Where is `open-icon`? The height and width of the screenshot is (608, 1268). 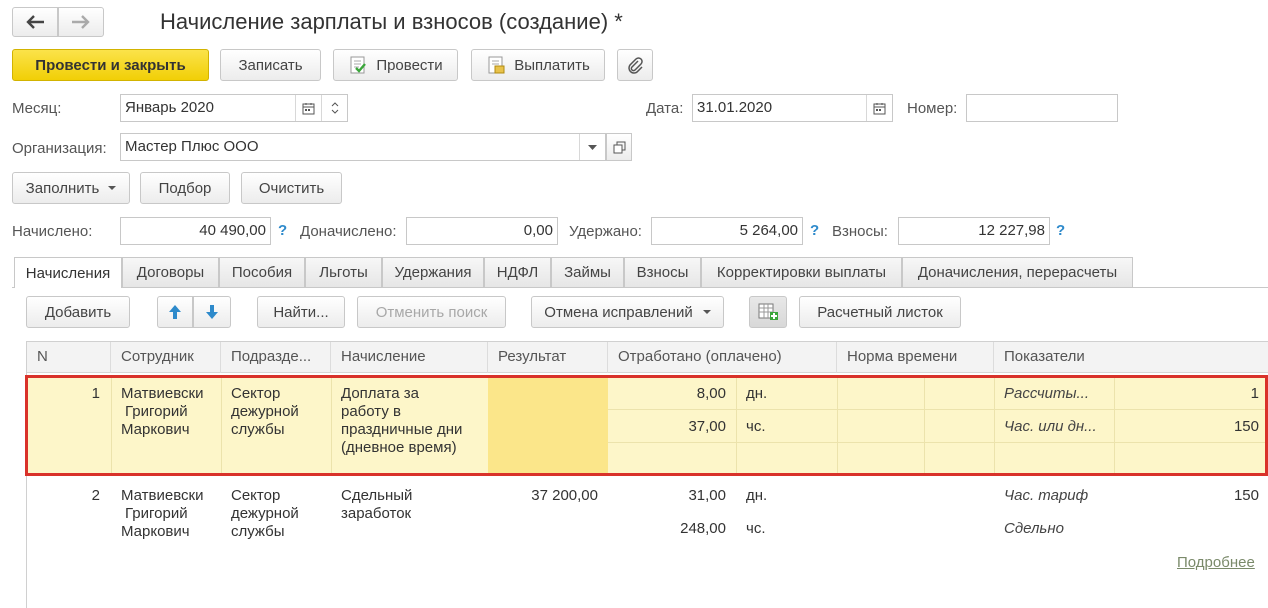
open-icon is located at coordinates (619, 147).